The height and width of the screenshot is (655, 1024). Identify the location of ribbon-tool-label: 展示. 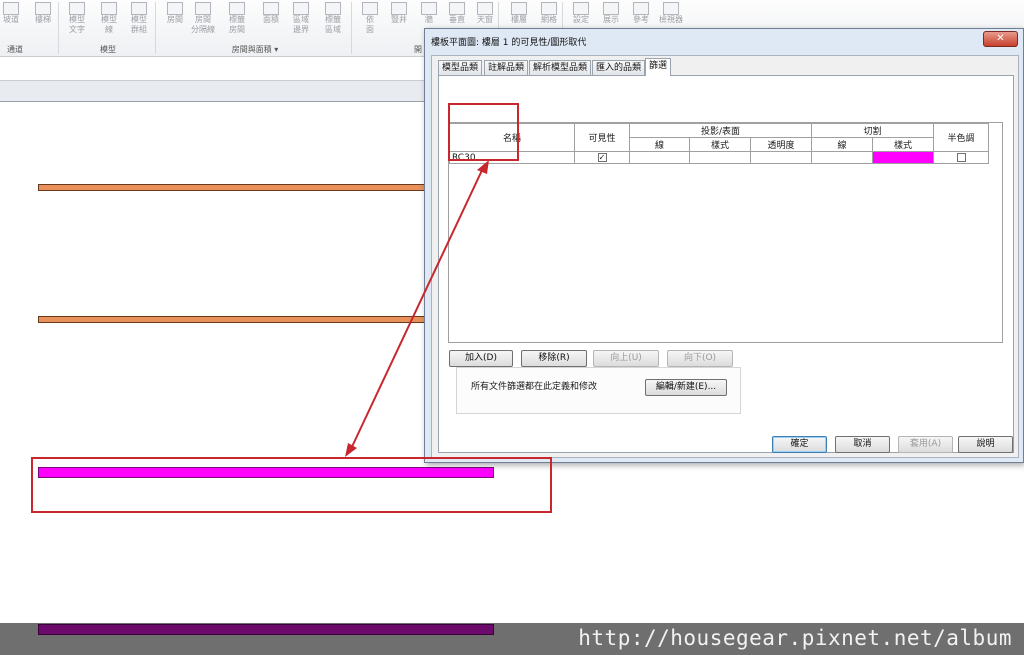
(611, 19).